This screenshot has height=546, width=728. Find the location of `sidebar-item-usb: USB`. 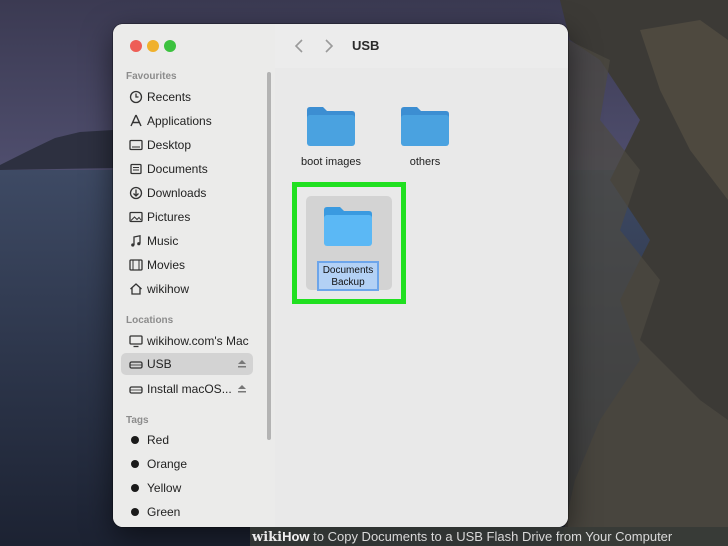

sidebar-item-usb: USB is located at coordinates (187, 364).